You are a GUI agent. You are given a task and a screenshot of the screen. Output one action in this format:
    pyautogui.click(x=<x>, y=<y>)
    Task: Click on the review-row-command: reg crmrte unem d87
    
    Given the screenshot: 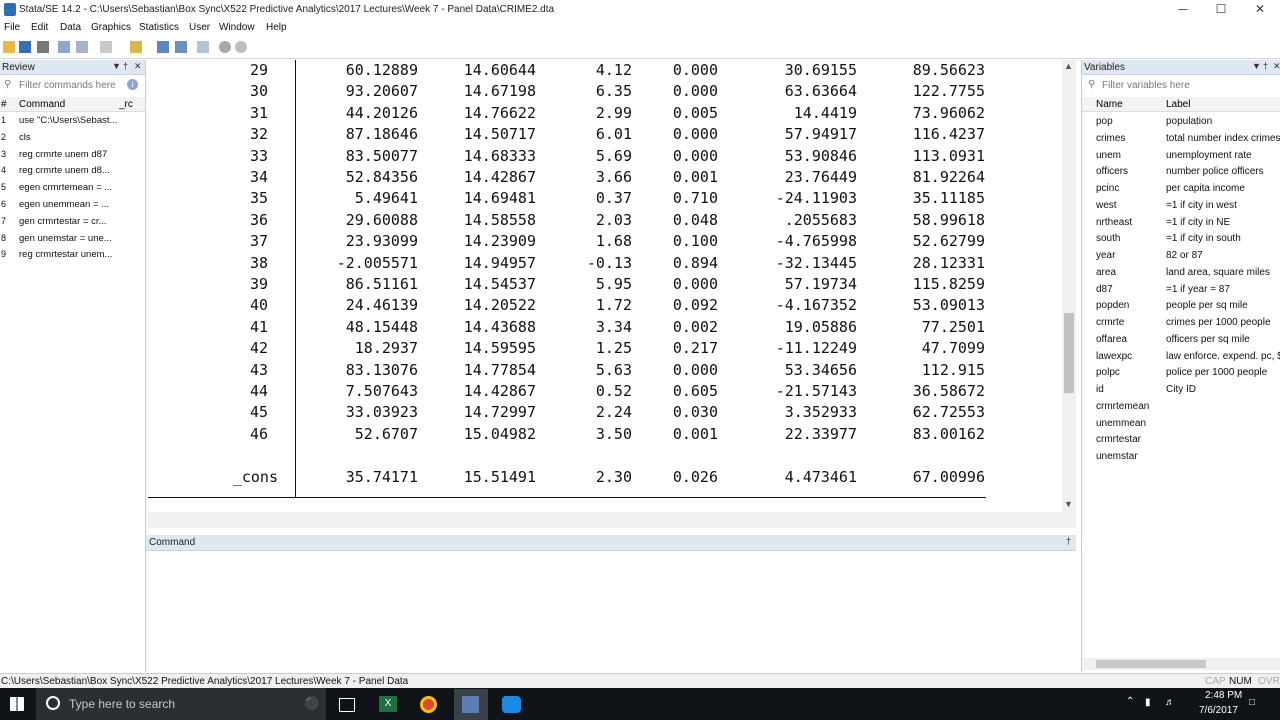 What is the action you would take?
    pyautogui.click(x=69, y=154)
    